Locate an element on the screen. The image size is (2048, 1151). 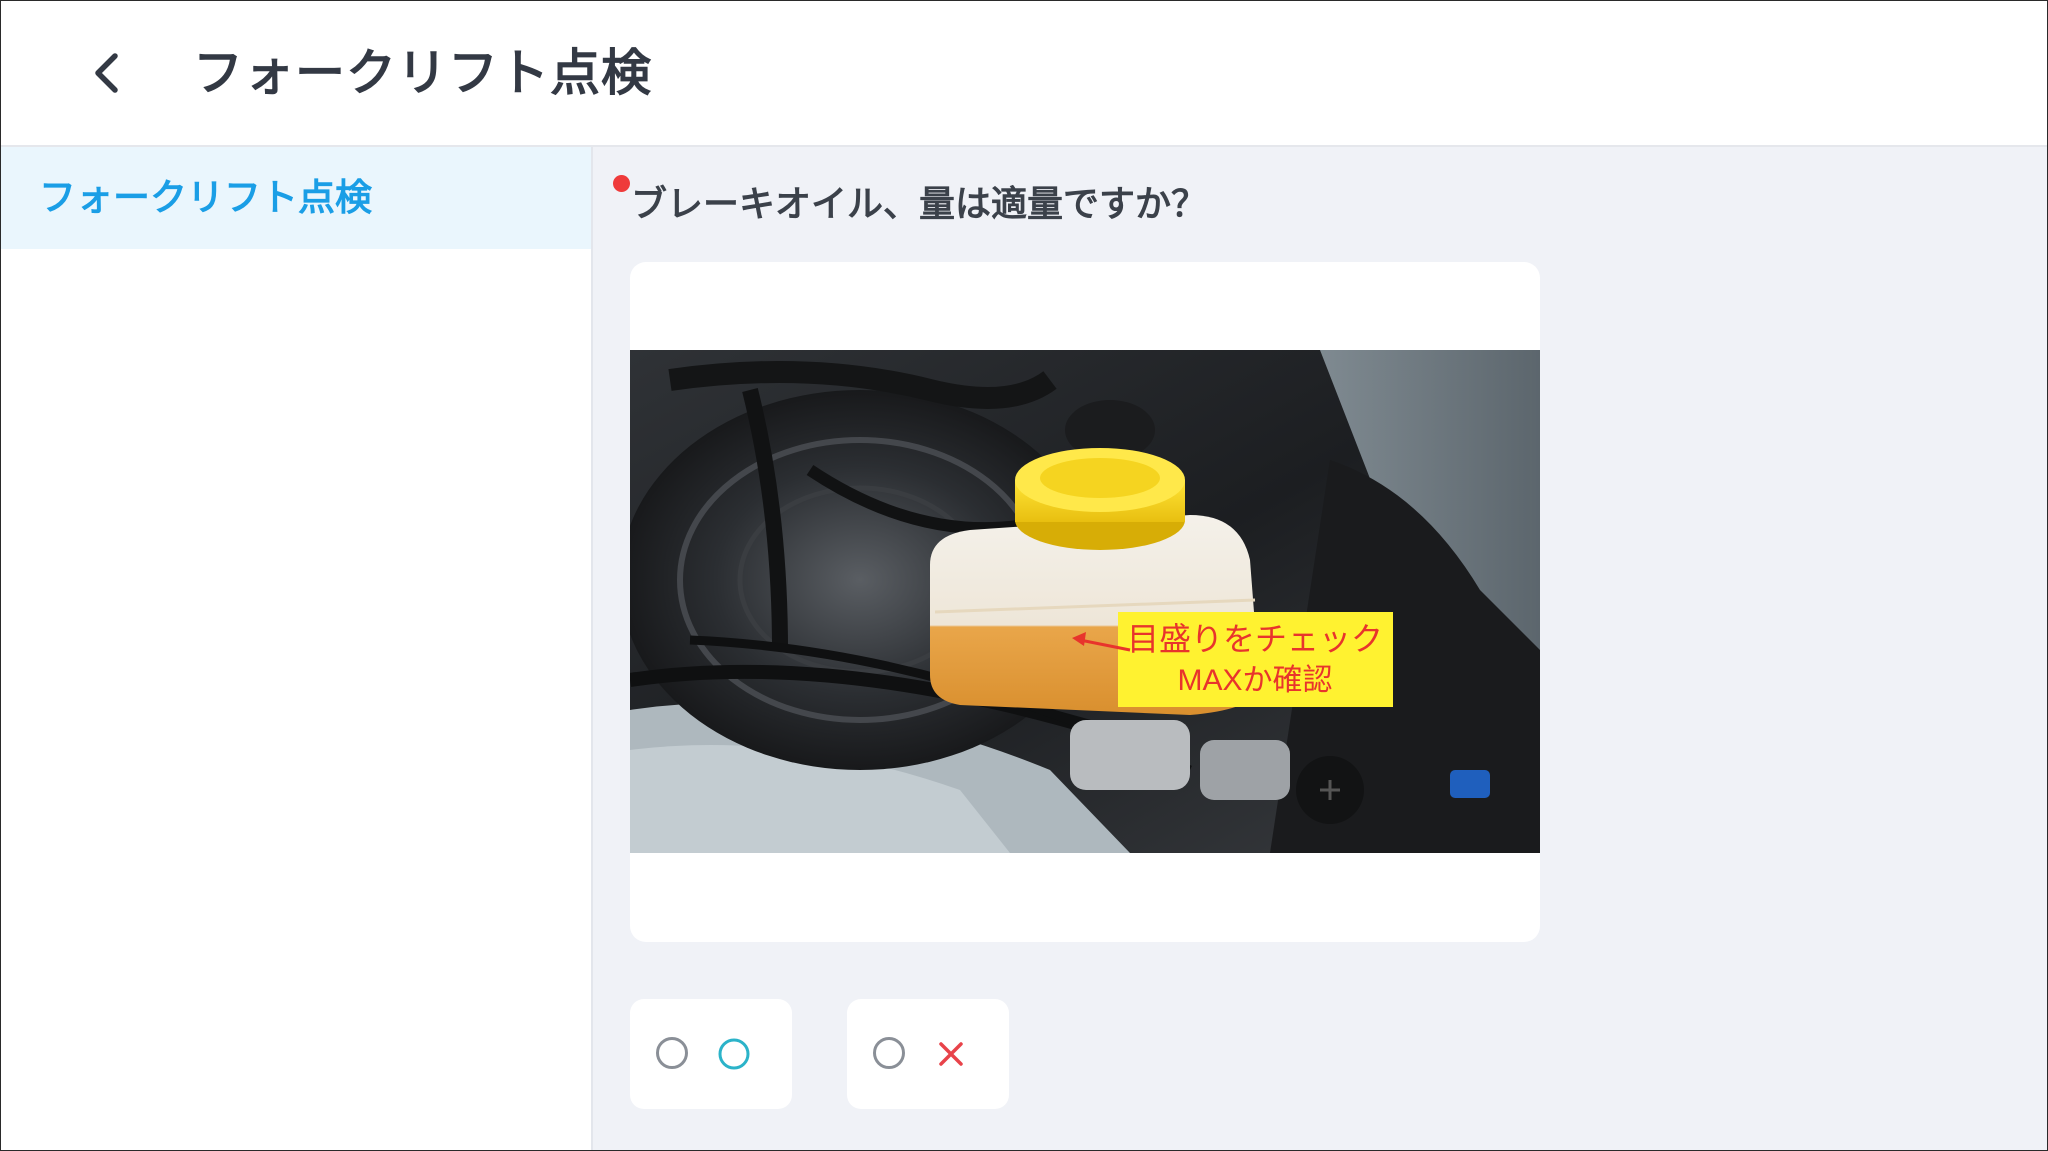
sidebar-item-forklift-inspection: フォークリフト点検 is located at coordinates (296, 198).